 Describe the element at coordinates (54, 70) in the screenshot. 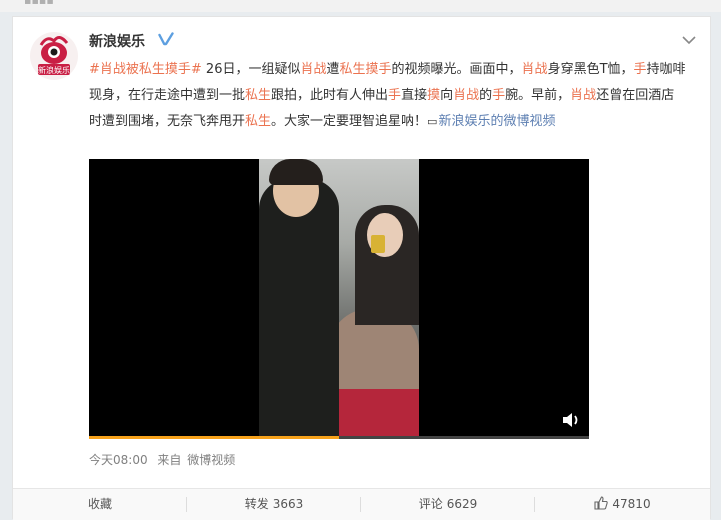

I see `avatar-text: 新浪娱乐` at that location.